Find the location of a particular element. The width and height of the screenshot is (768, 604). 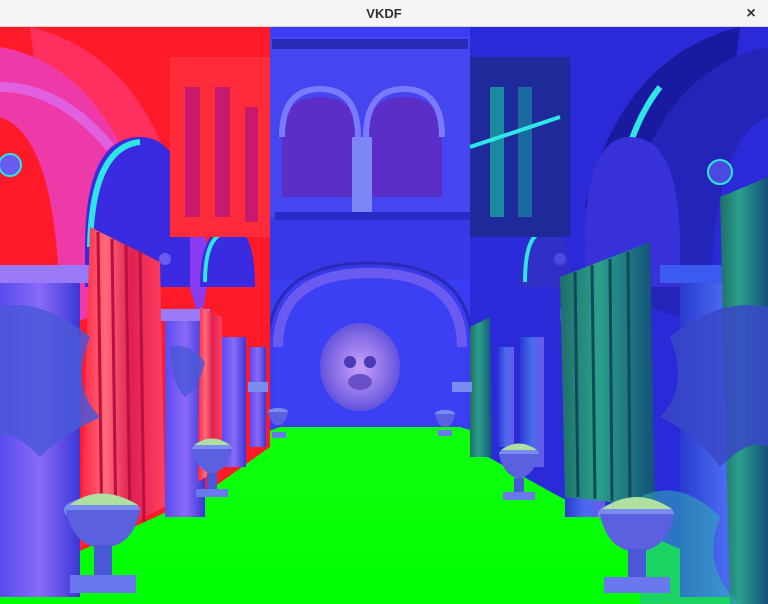

upper-arches is located at coordinates (370, 128).